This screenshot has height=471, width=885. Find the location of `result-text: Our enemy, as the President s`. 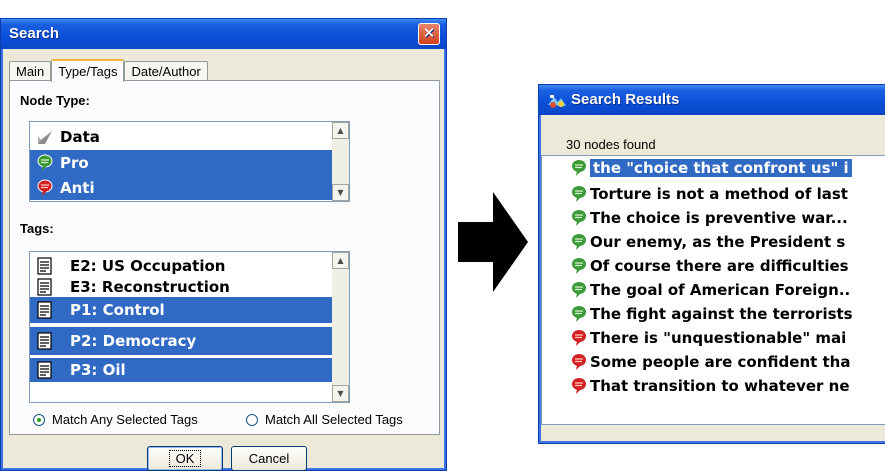

result-text: Our enemy, as the President s is located at coordinates (718, 242).